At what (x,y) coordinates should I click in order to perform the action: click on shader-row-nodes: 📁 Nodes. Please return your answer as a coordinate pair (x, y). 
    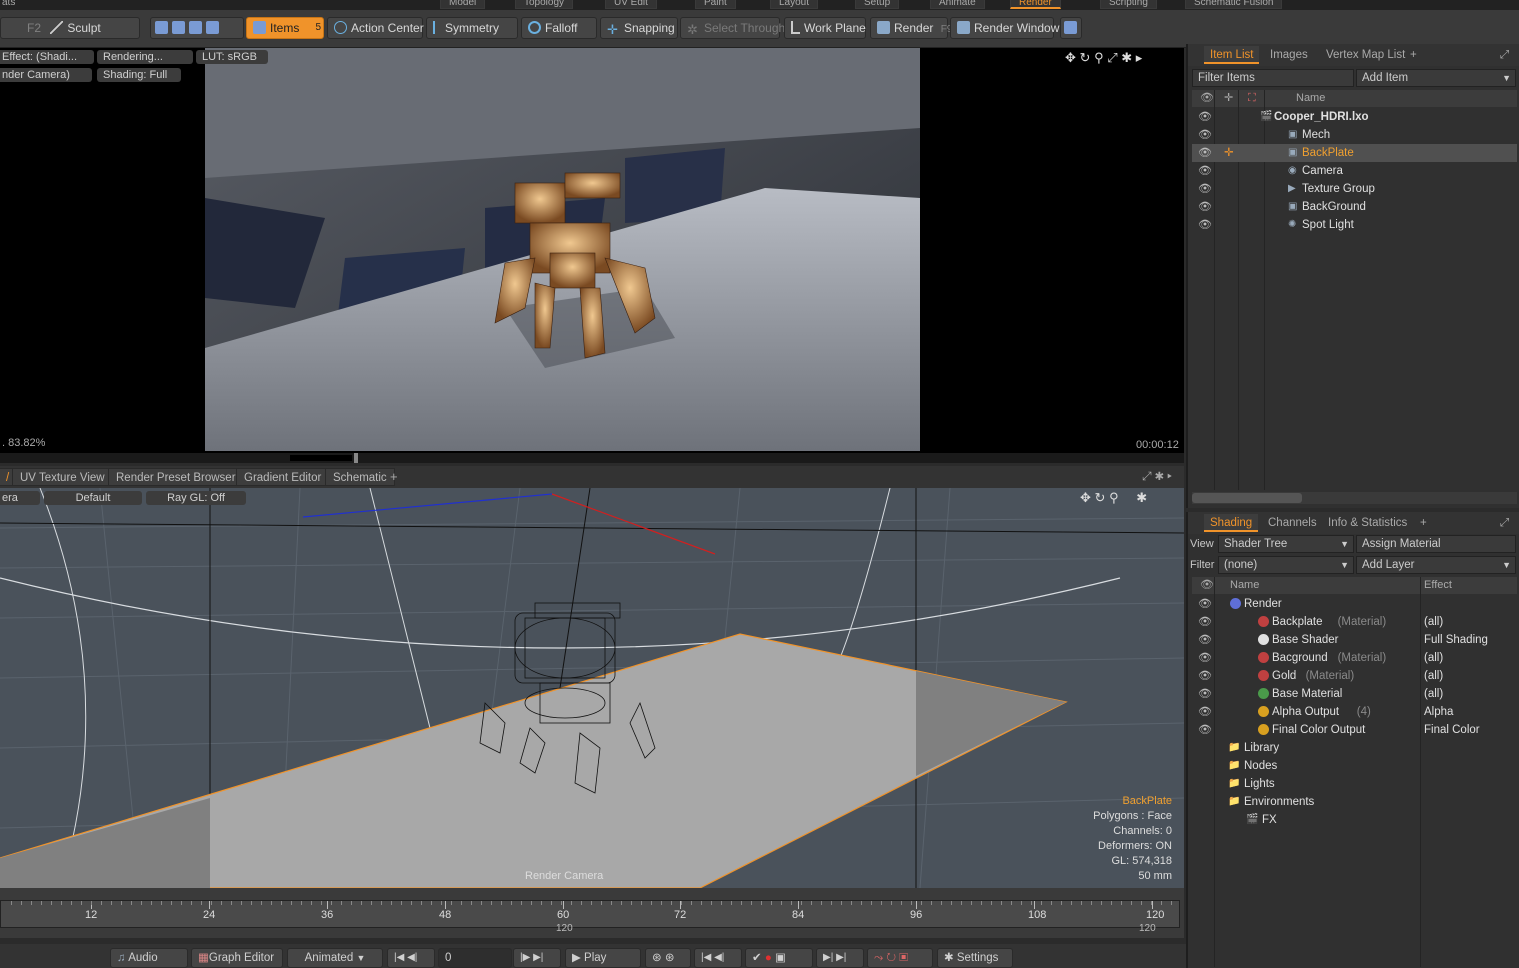
    Looking at the image, I should click on (1354, 766).